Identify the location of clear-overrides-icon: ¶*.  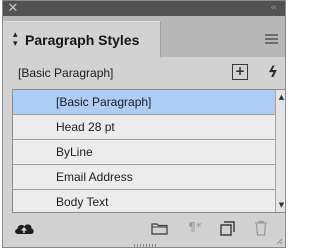
(195, 227).